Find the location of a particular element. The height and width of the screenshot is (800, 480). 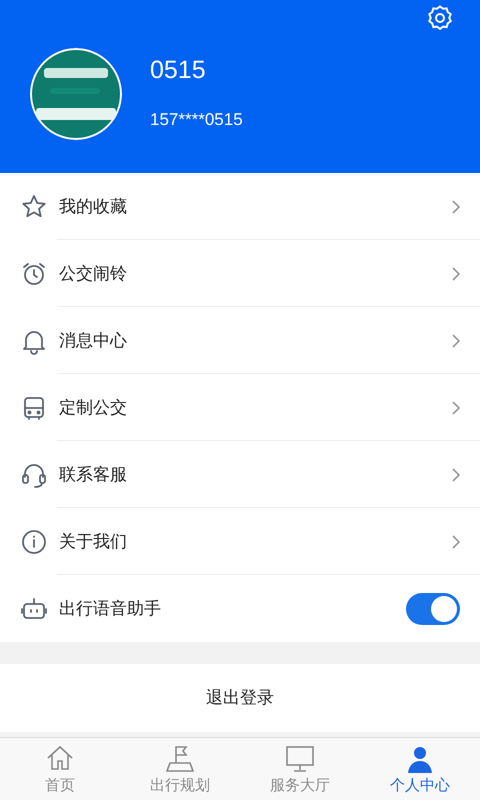

menu-item-label: 关于我们 is located at coordinates (255, 541).